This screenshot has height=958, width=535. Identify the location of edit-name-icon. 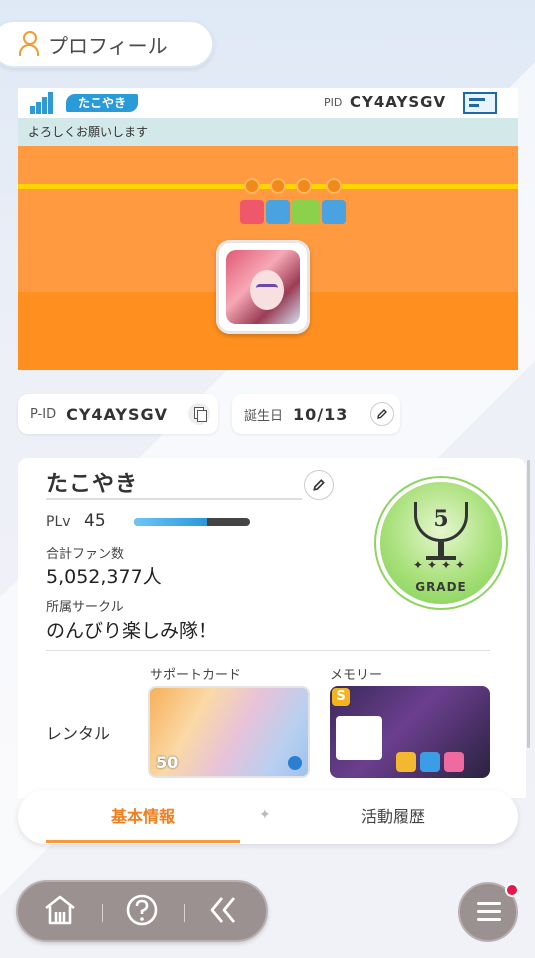
(319, 485).